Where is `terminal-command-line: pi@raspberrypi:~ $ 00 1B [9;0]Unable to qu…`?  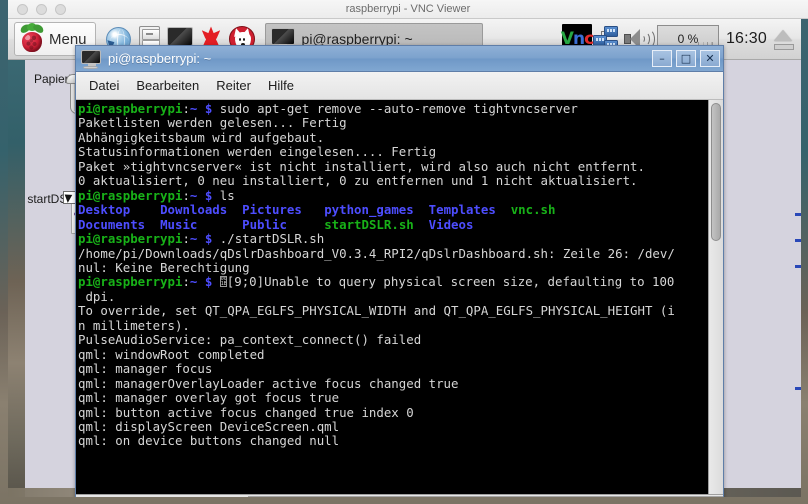
terminal-command-line: pi@raspberrypi:~ $ 00 1B [9;0]Unable to qu… is located at coordinates (393, 282).